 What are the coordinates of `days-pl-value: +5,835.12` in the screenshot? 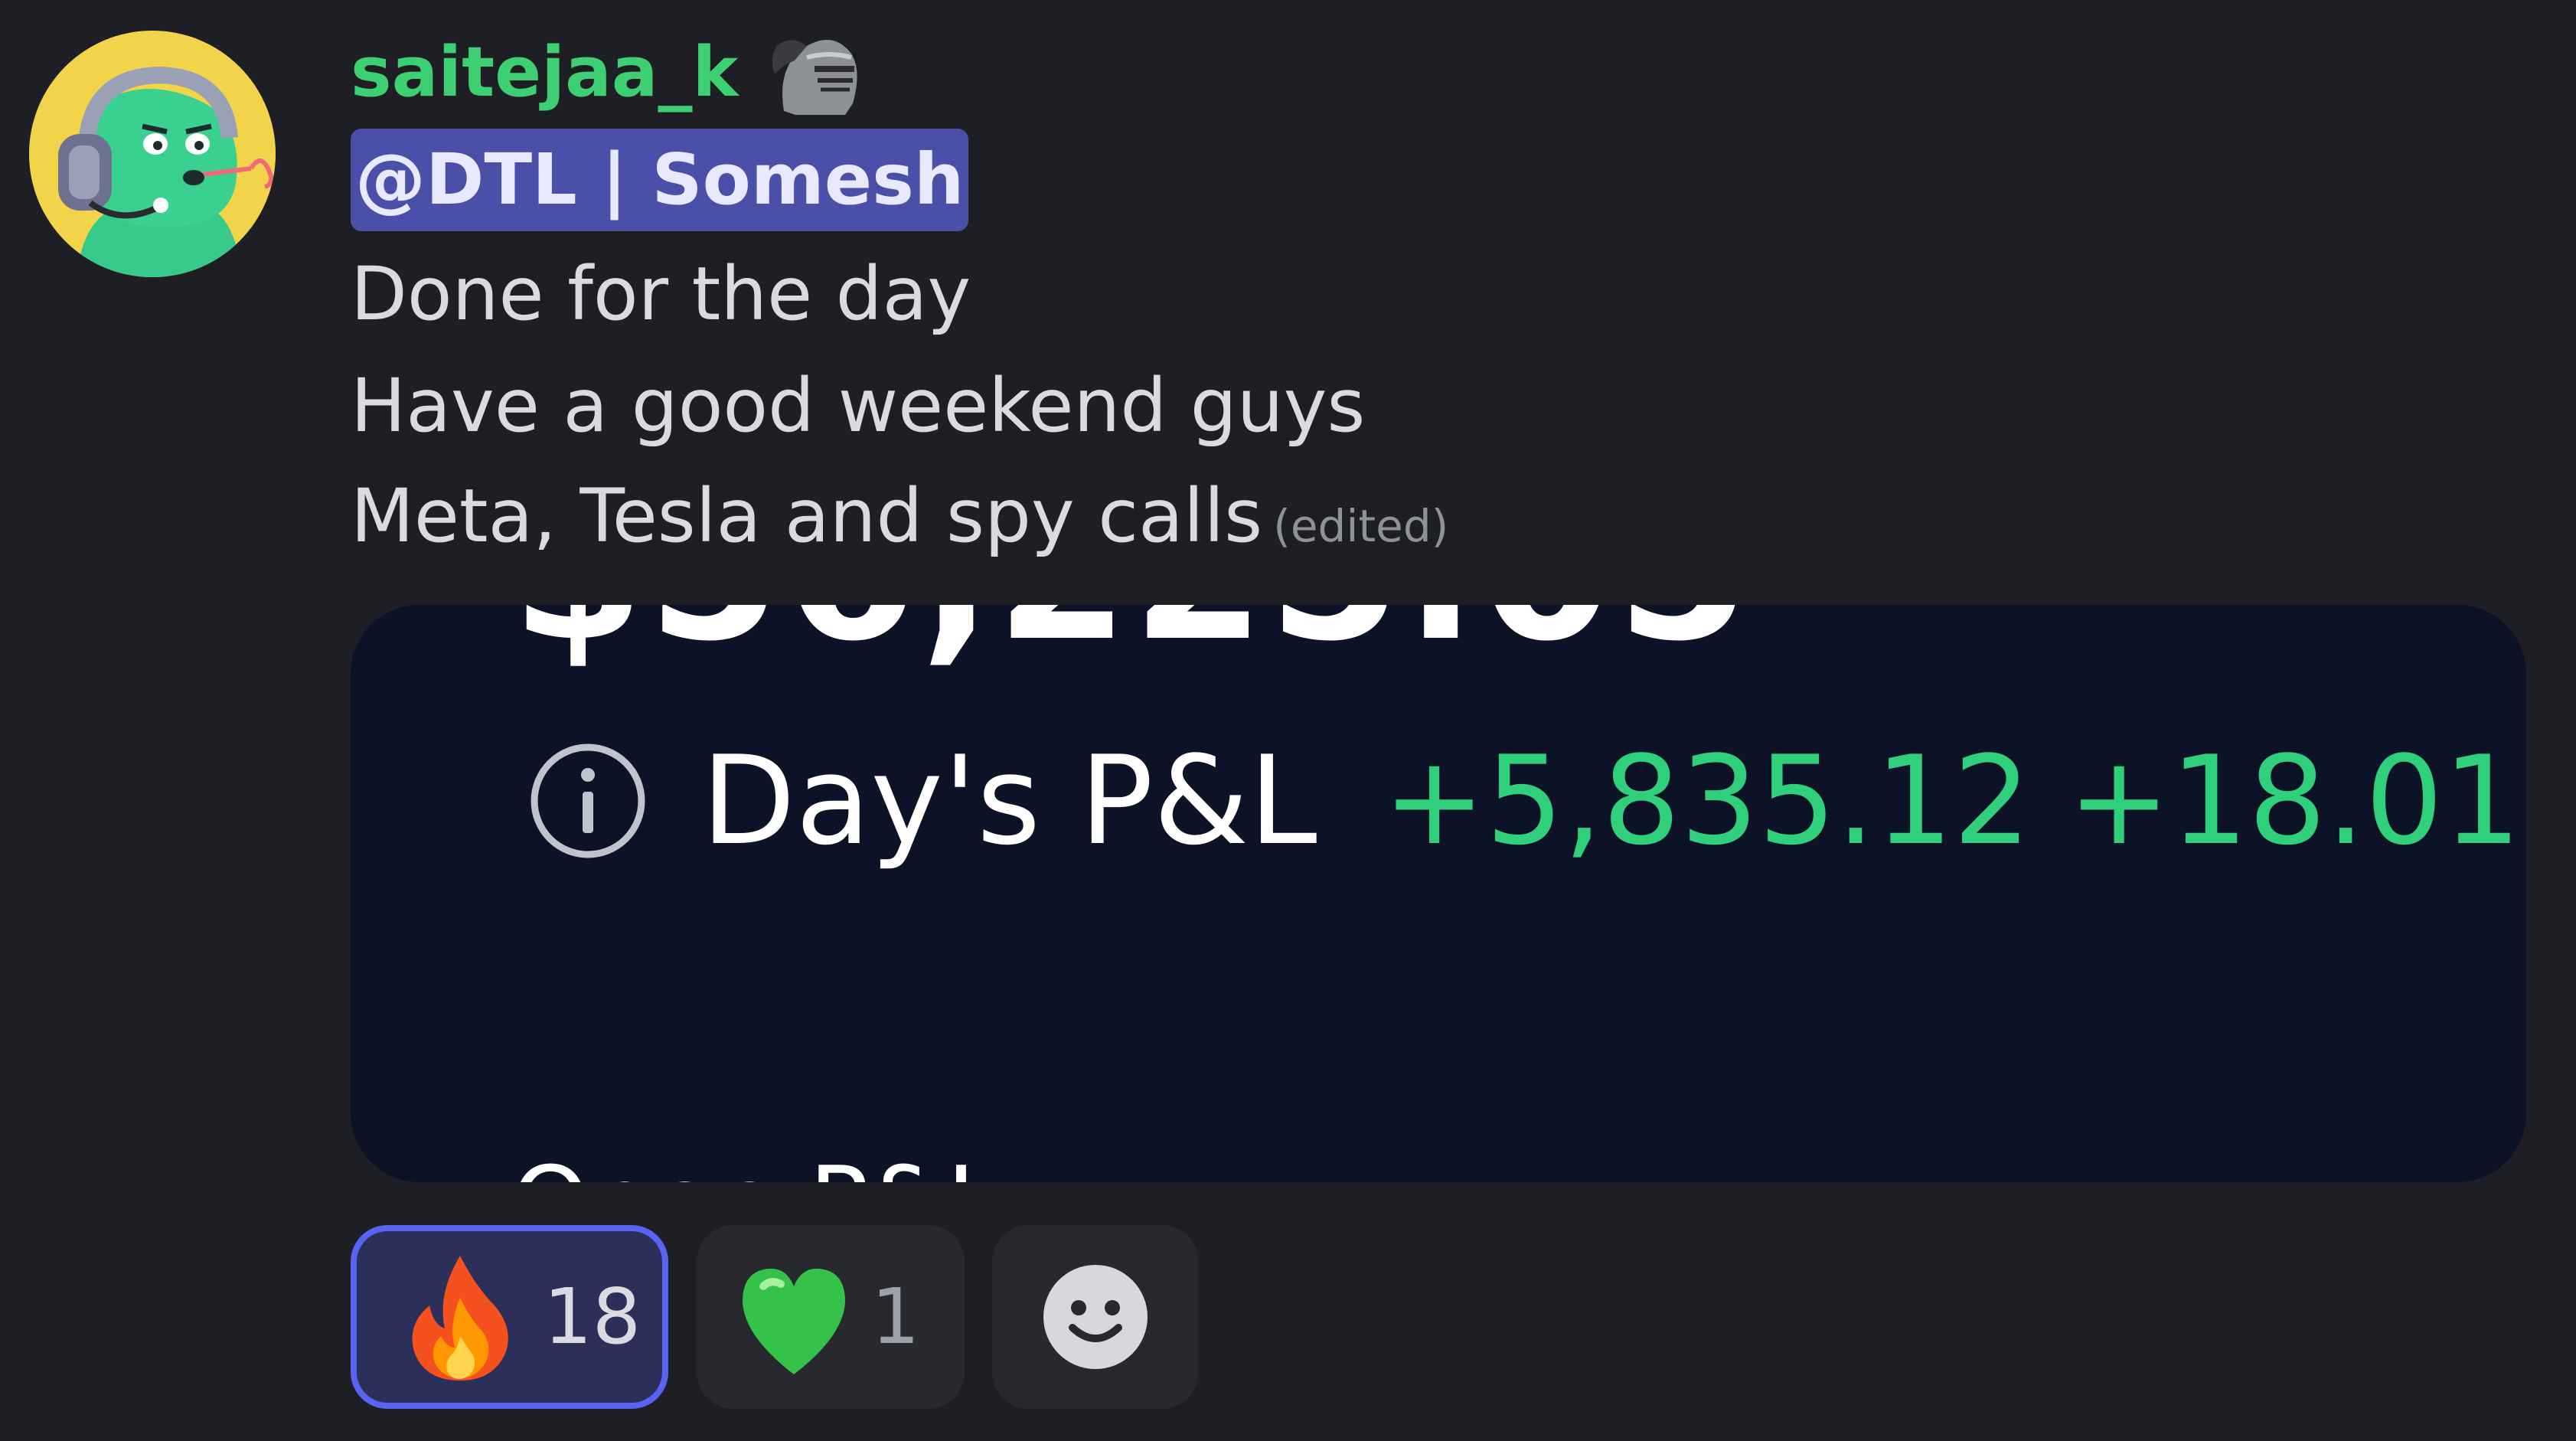 It's located at (1707, 800).